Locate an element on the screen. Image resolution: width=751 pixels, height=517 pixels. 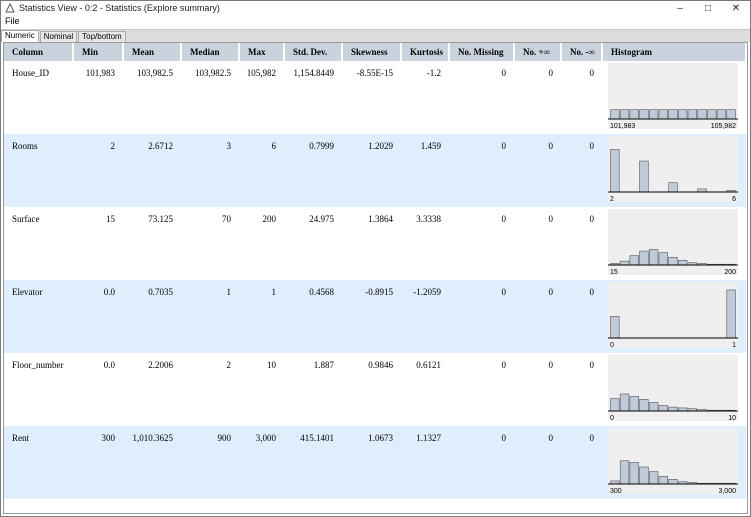
app-icon is located at coordinates (10, 7).